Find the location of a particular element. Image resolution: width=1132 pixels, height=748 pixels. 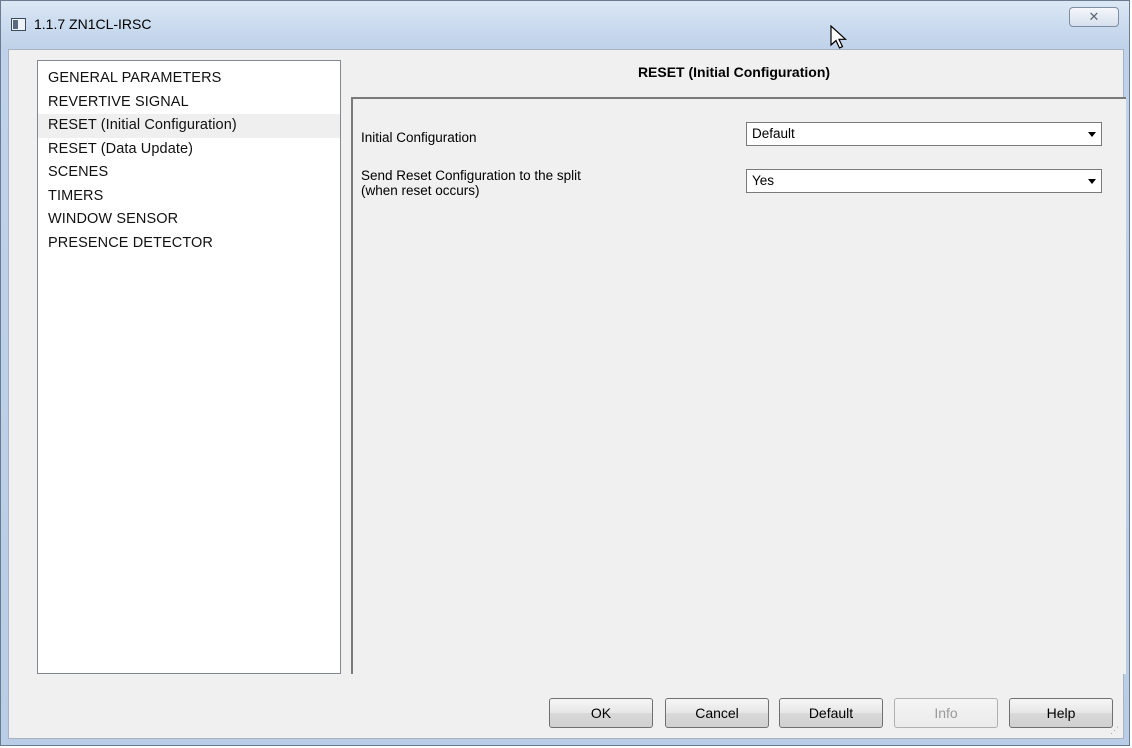

nav-item-reset-data-update: RESET (Data Update) is located at coordinates (189, 150).